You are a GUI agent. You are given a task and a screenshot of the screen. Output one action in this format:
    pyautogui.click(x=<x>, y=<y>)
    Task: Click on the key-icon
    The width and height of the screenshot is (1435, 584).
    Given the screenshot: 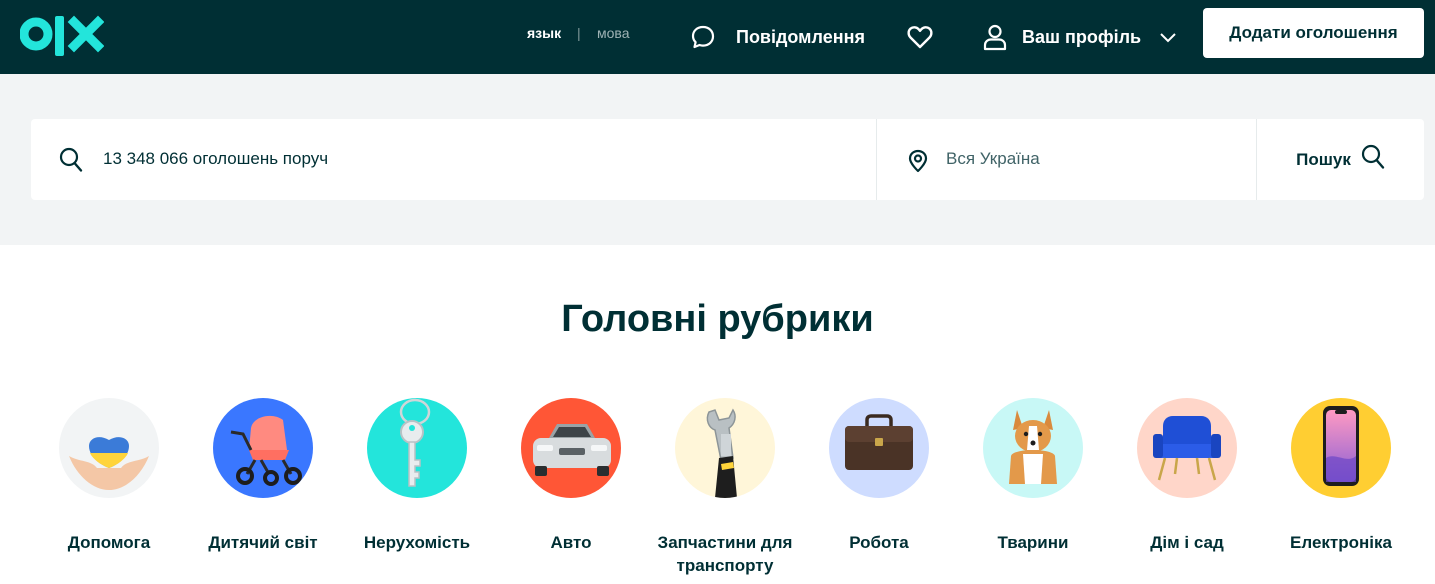 What is the action you would take?
    pyautogui.click(x=417, y=448)
    